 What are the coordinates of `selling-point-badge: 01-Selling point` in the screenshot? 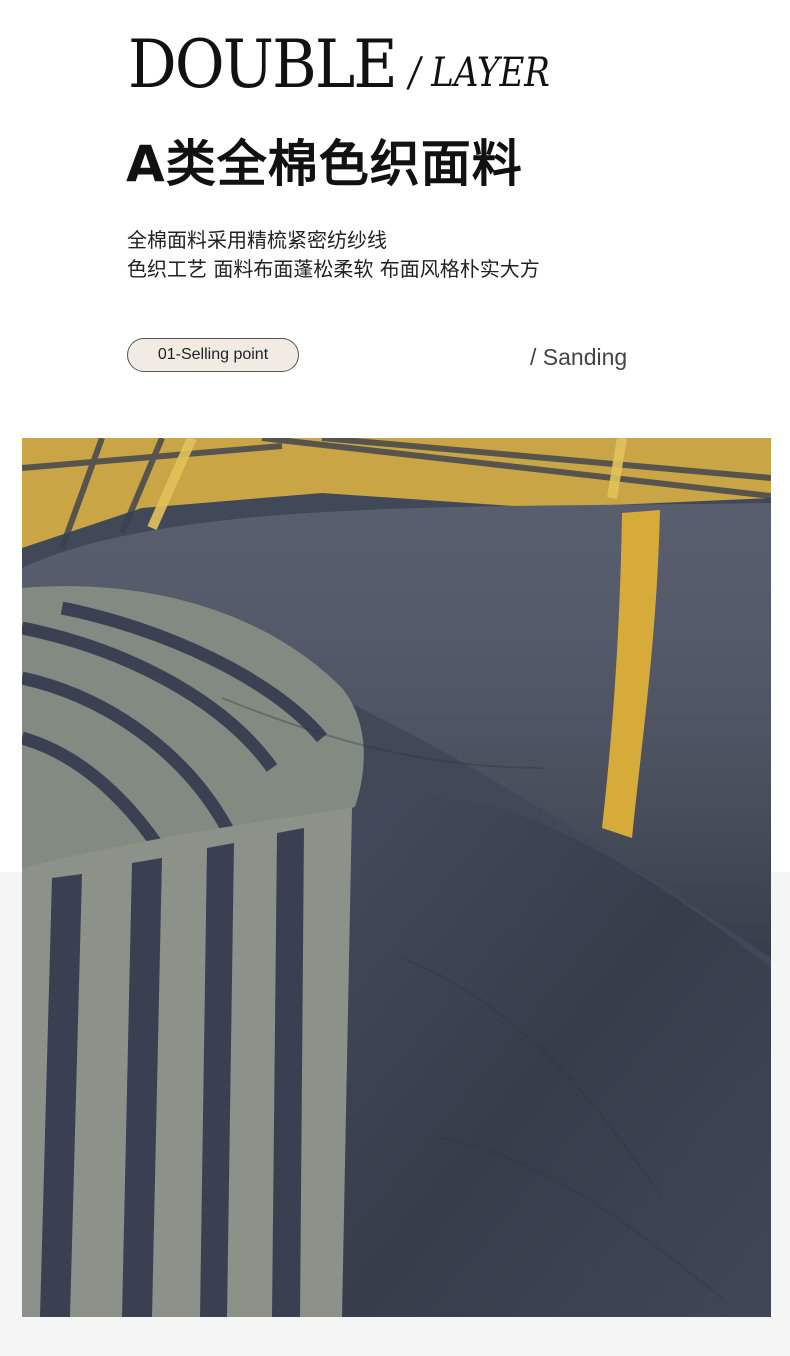 It's located at (213, 355).